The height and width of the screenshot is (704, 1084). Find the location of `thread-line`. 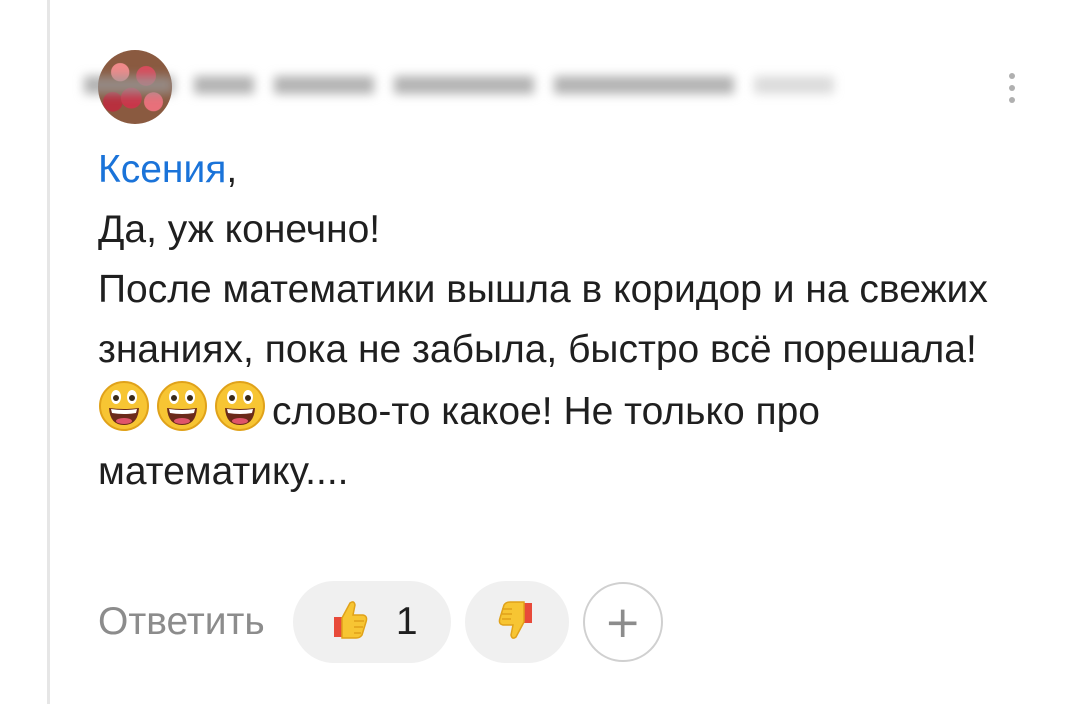

thread-line is located at coordinates (48, 352).